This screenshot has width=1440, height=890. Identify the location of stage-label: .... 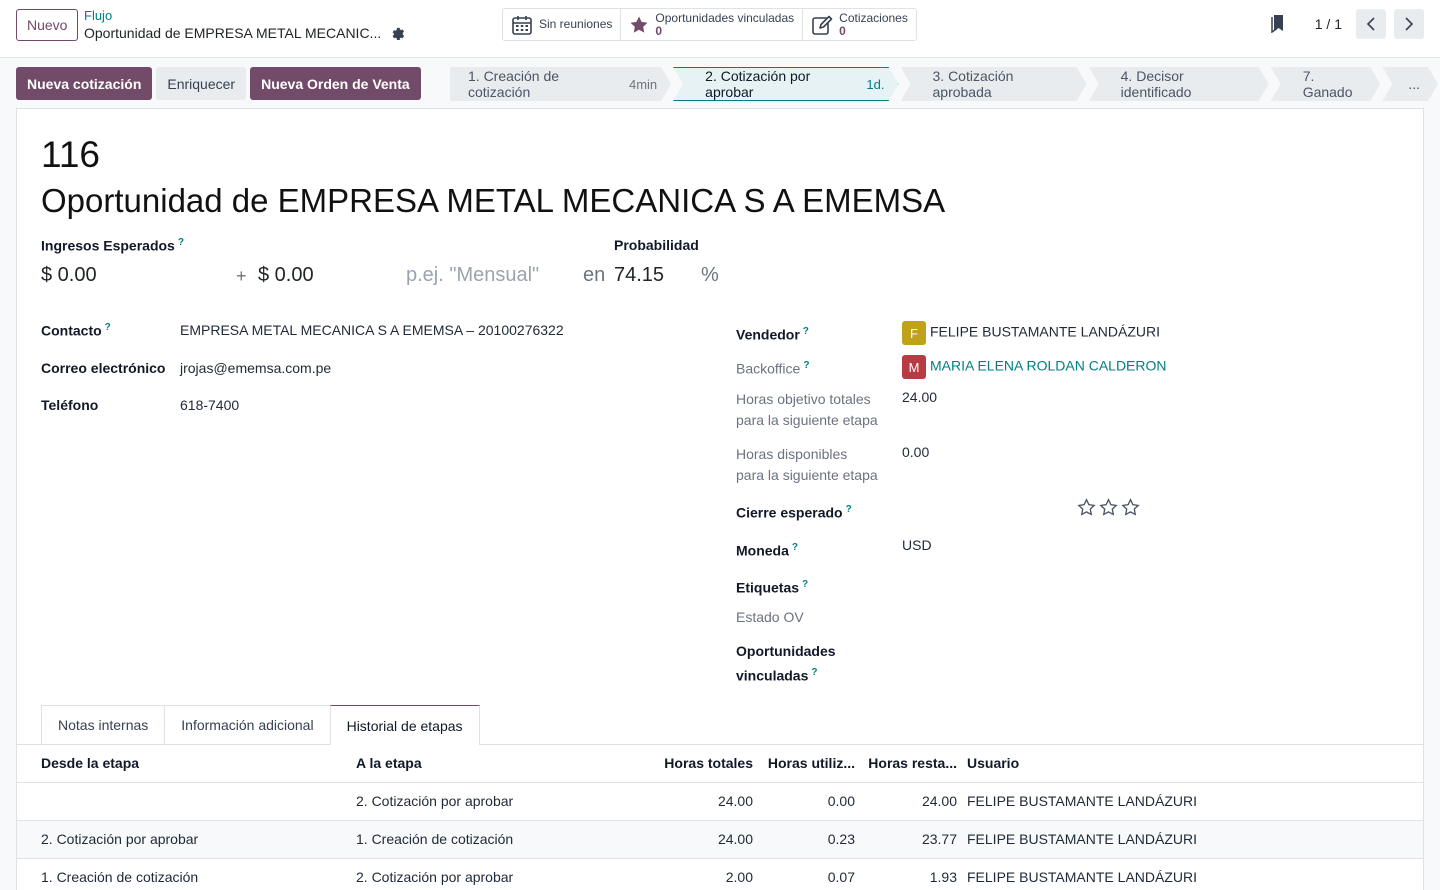
(1414, 84).